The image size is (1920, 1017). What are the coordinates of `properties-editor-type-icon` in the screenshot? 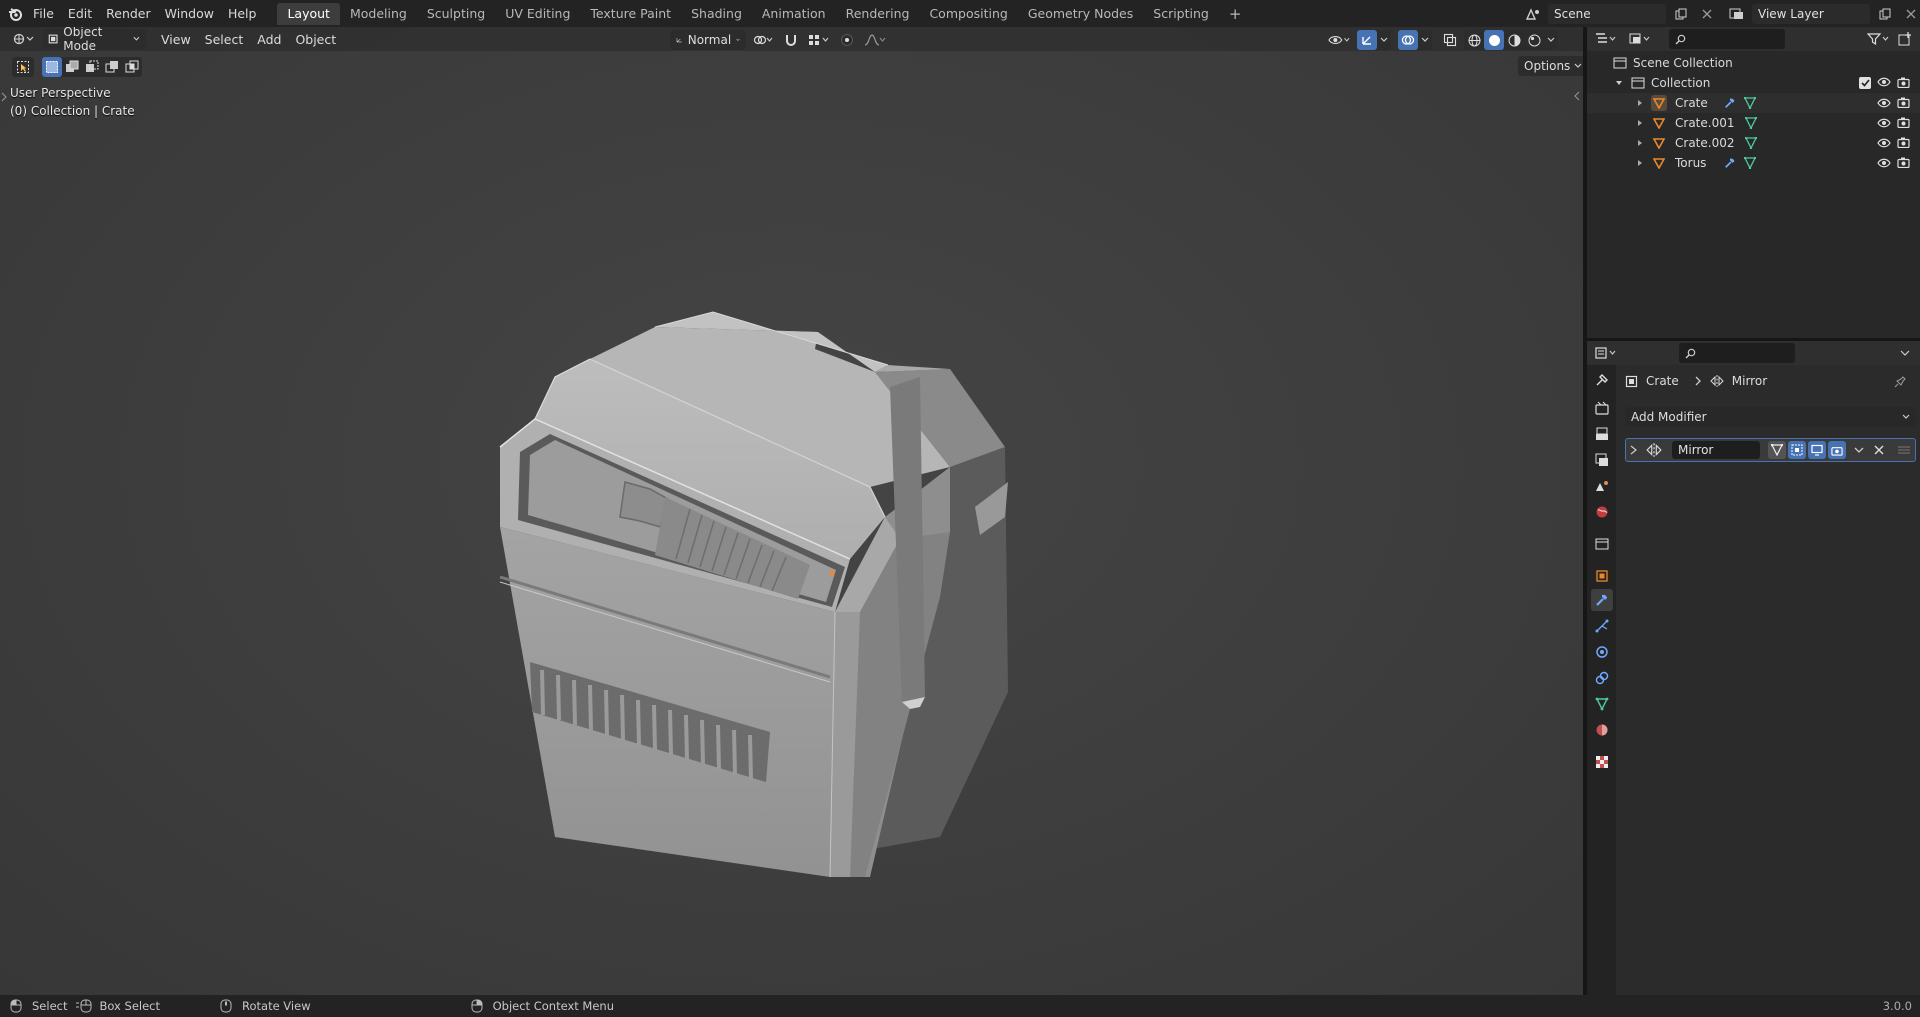 It's located at (1606, 353).